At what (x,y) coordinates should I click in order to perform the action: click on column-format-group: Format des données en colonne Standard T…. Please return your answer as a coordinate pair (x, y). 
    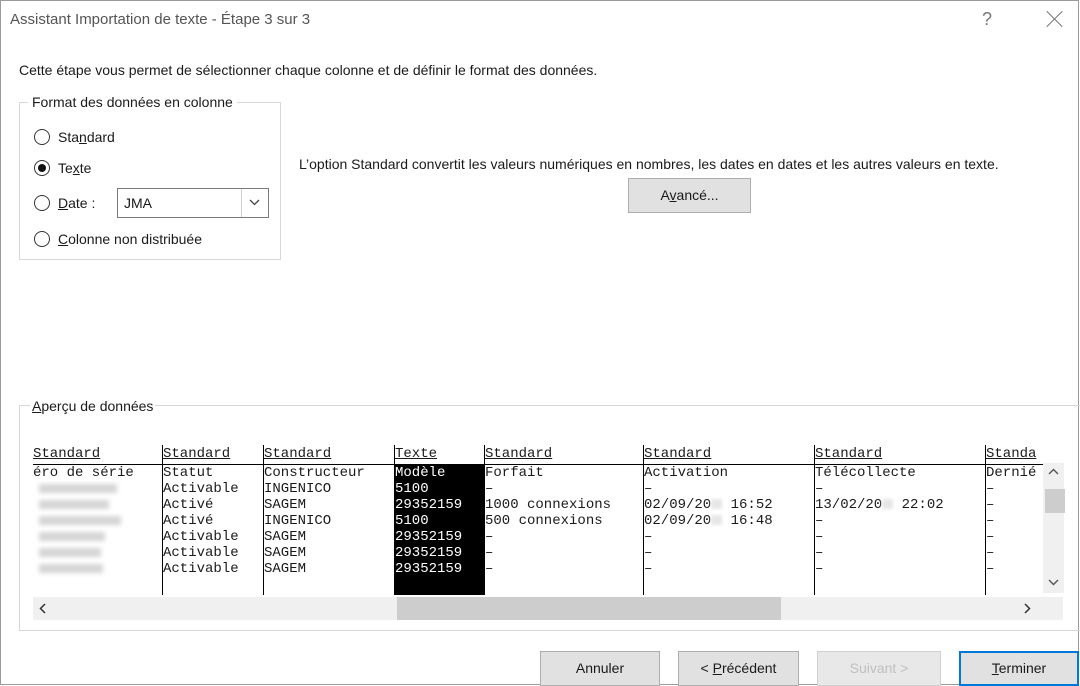
    Looking at the image, I should click on (150, 177).